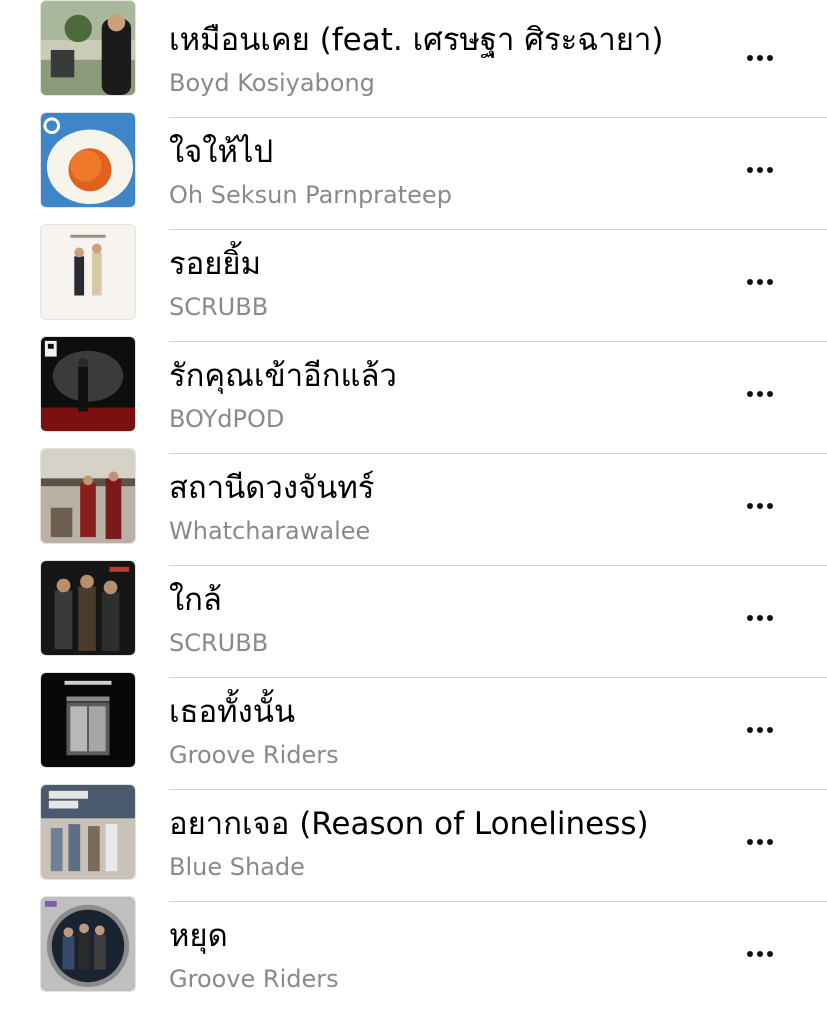 This screenshot has width=827, height=1014. Describe the element at coordinates (416, 40) in the screenshot. I see `song-title: เหมือนเคย (feat. เศรษฐา ศิระฉายา)` at that location.